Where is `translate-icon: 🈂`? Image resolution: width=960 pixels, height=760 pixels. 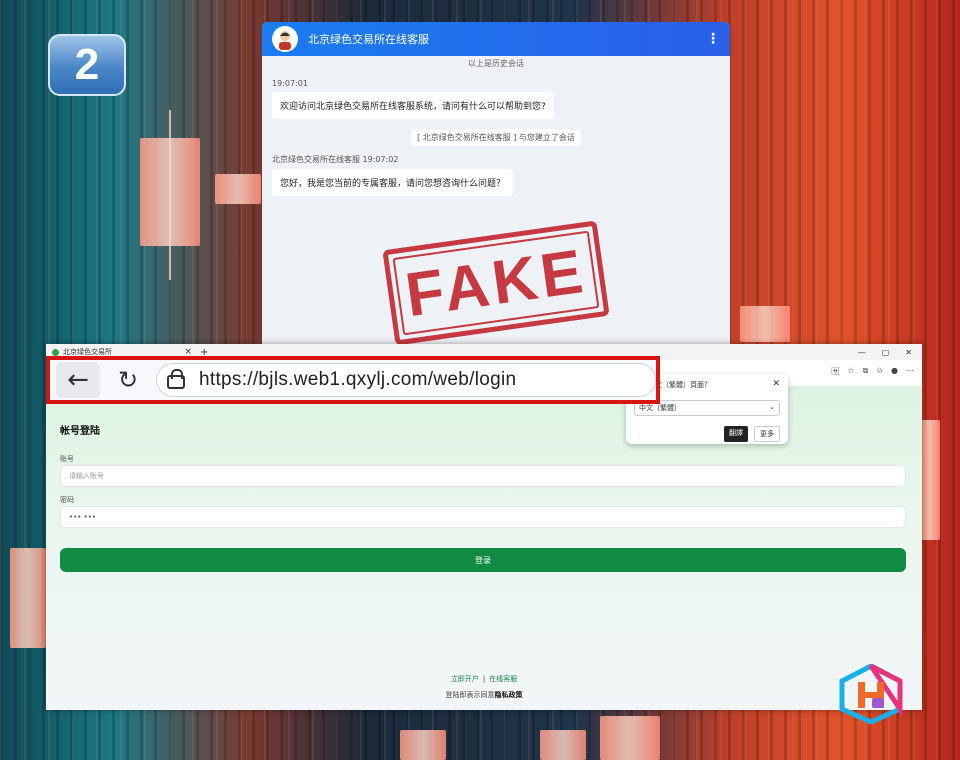
translate-icon: 🈂 is located at coordinates (835, 371).